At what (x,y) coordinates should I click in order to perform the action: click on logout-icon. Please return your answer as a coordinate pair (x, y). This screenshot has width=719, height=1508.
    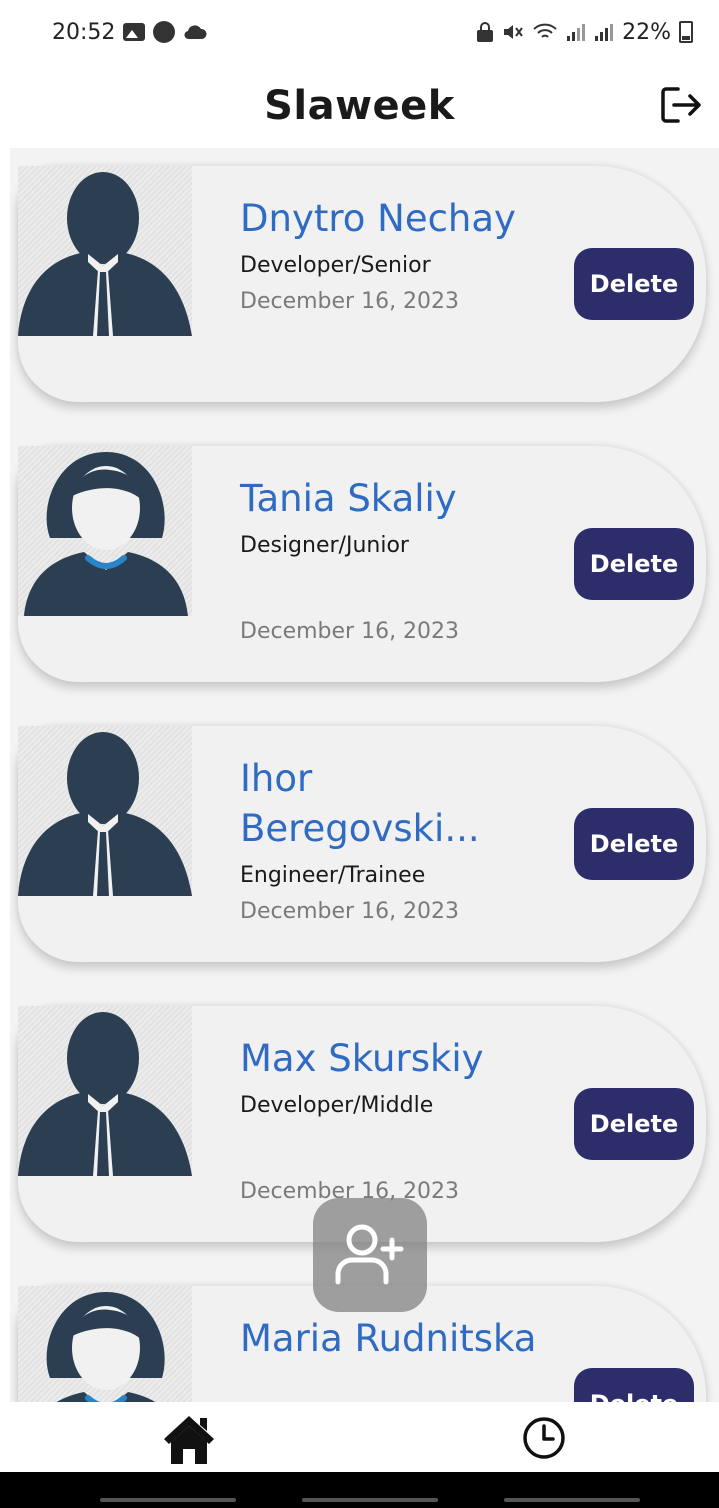
    Looking at the image, I should click on (681, 105).